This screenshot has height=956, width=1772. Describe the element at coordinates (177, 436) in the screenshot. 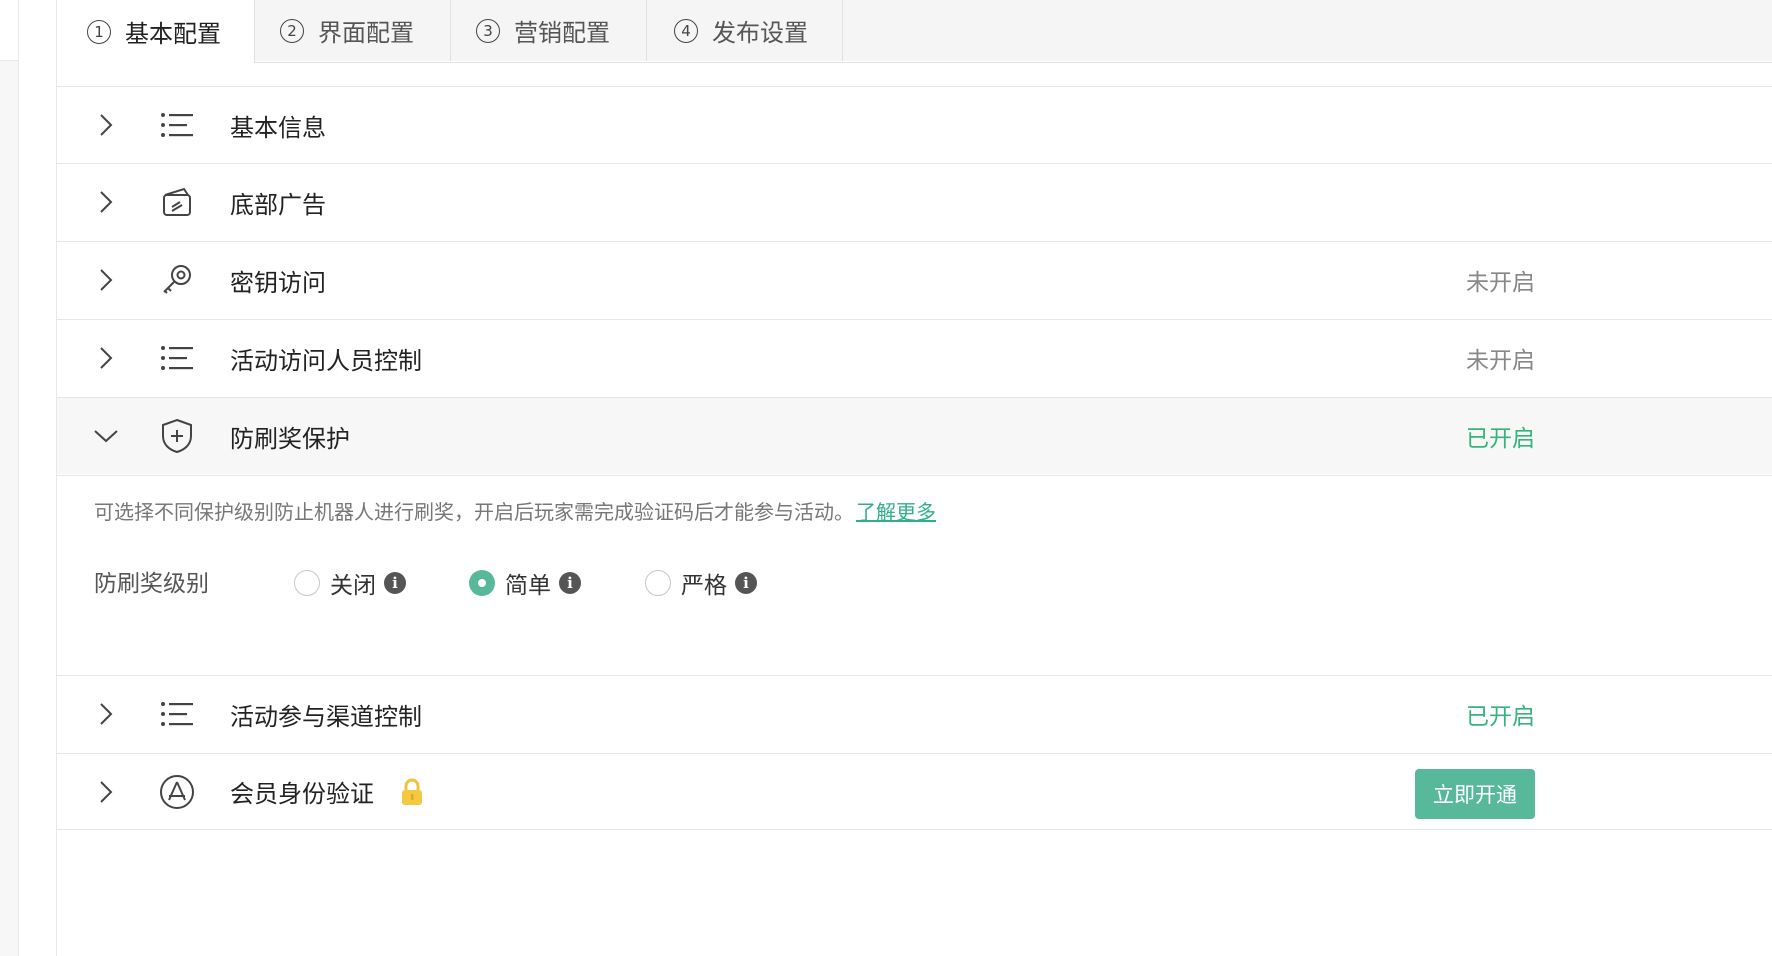

I see `shield-plus-icon` at that location.